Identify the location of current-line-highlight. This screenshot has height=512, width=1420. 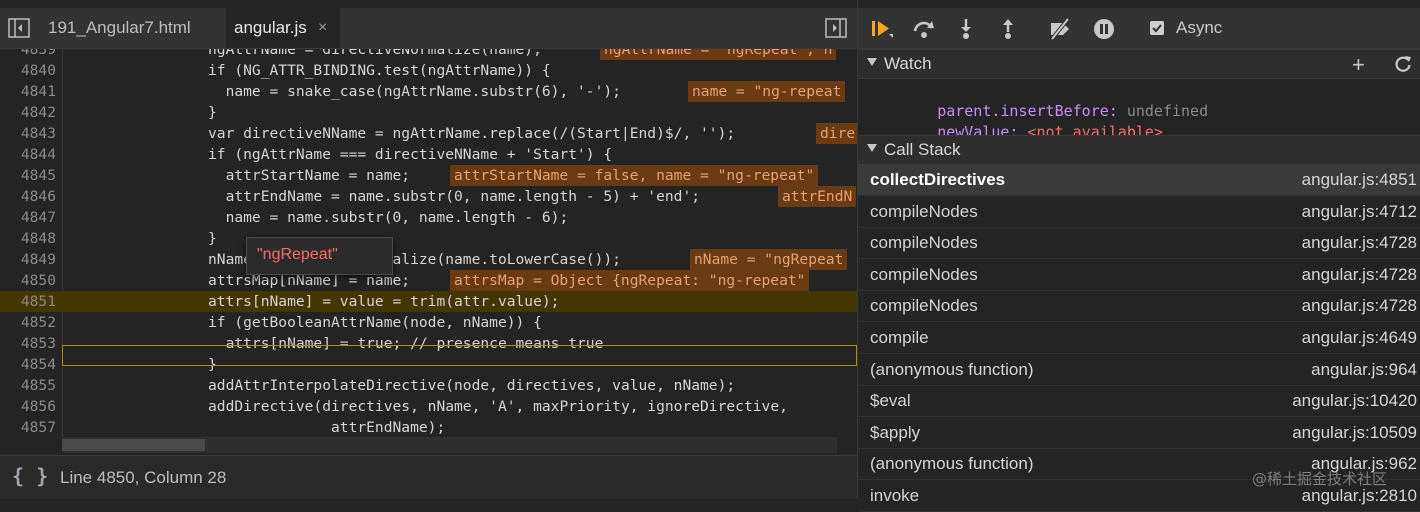
(459, 355).